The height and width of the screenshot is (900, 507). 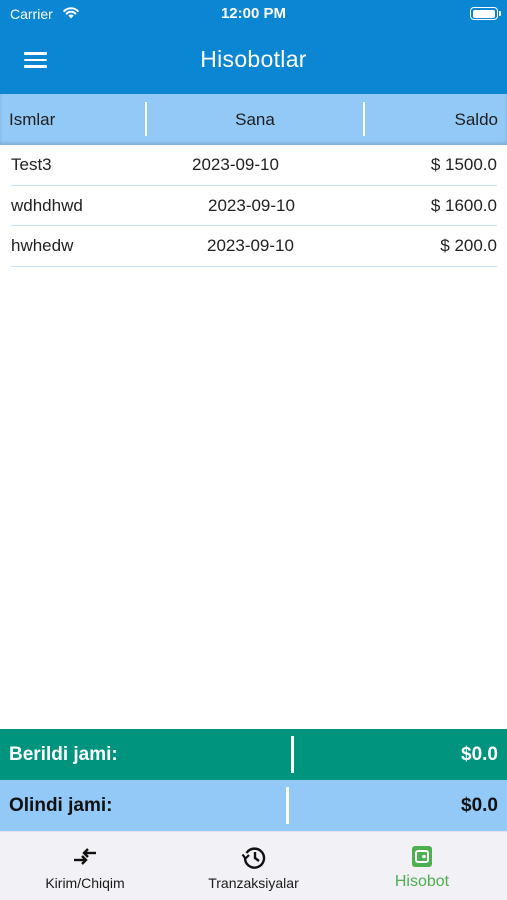 What do you see at coordinates (47, 205) in the screenshot?
I see `row-name: wdhdhwd` at bounding box center [47, 205].